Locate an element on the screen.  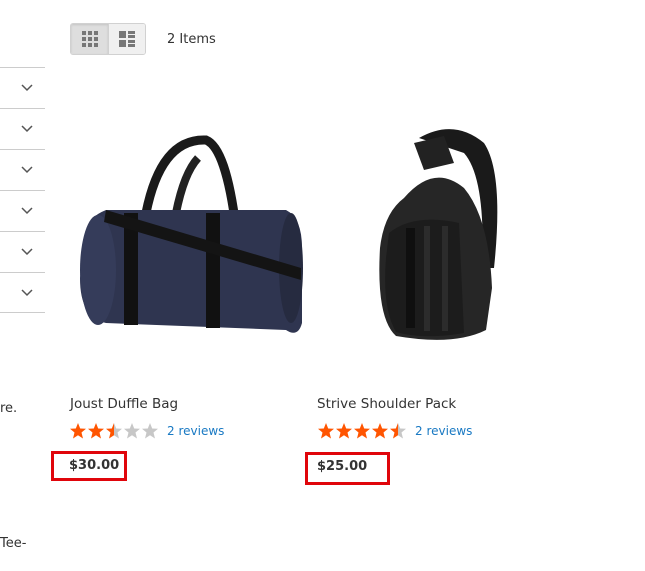
toolbar: 2 Items is located at coordinates (143, 39).